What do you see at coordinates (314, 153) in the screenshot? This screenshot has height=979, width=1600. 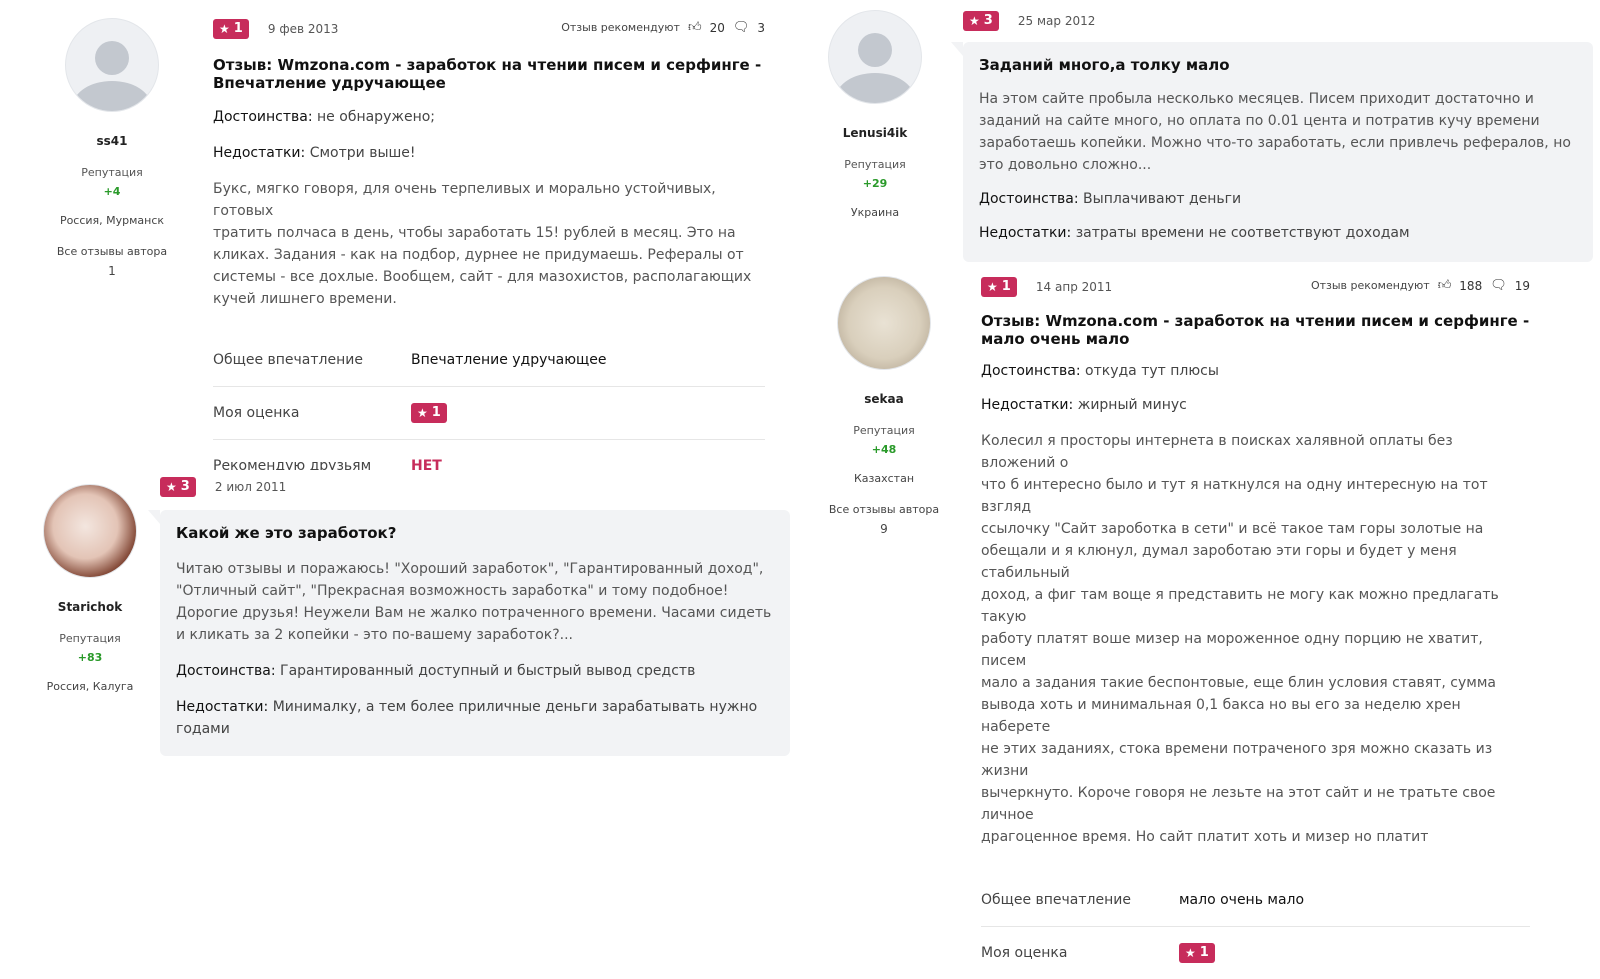 I see `cons-line: Недостатки: Смотри выше!` at bounding box center [314, 153].